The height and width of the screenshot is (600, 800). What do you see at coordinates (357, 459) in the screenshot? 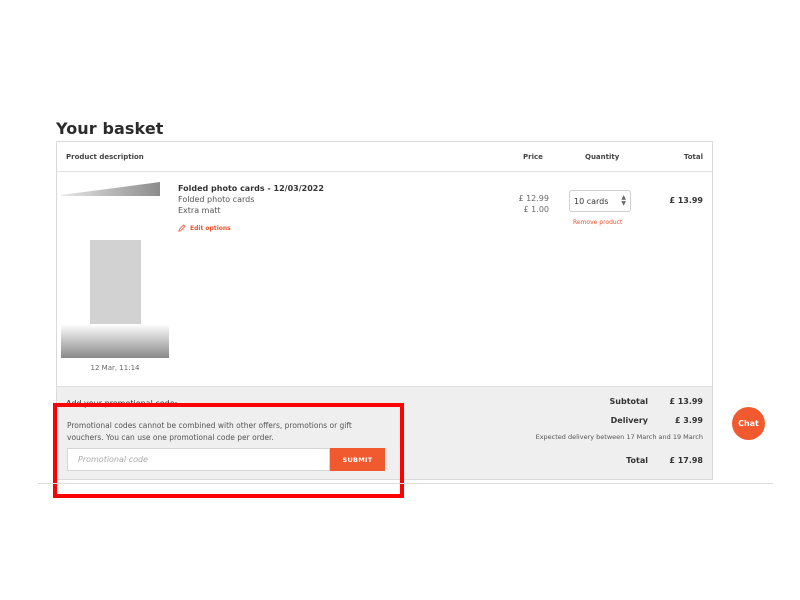
I see `submit-button: SUBMIT` at bounding box center [357, 459].